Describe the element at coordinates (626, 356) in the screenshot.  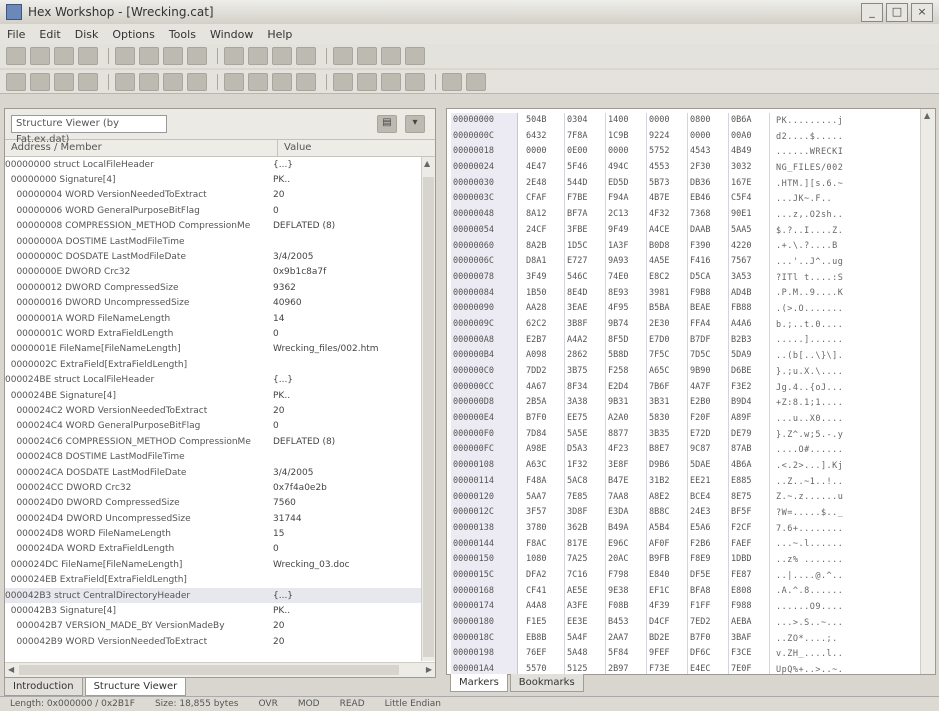
I see `hex-byte-pair: 5B8D` at that location.